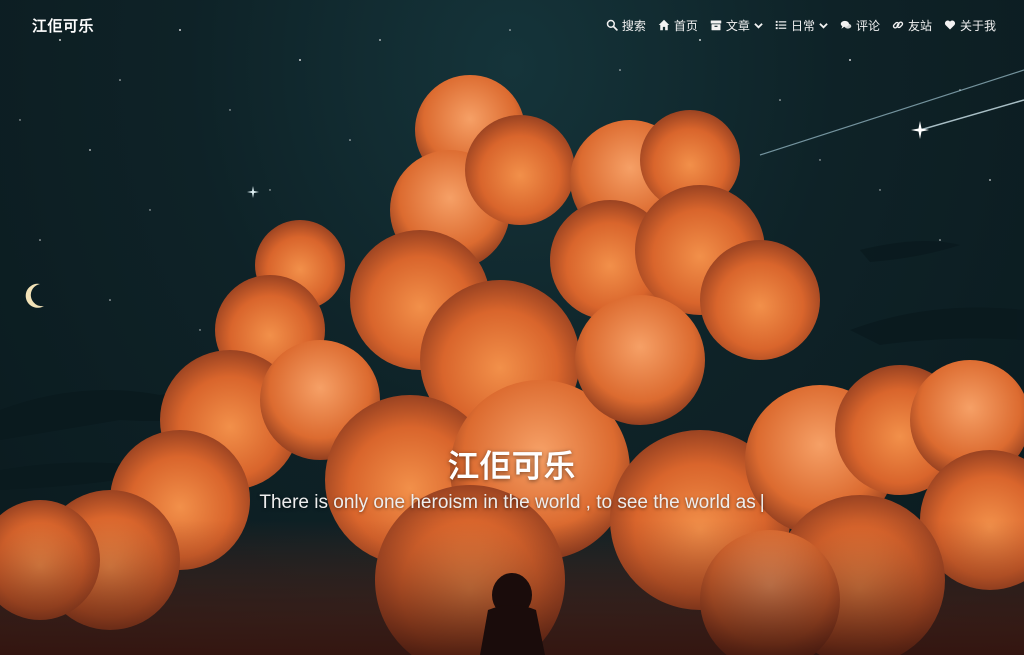  What do you see at coordinates (920, 130) in the screenshot?
I see `bright-star` at bounding box center [920, 130].